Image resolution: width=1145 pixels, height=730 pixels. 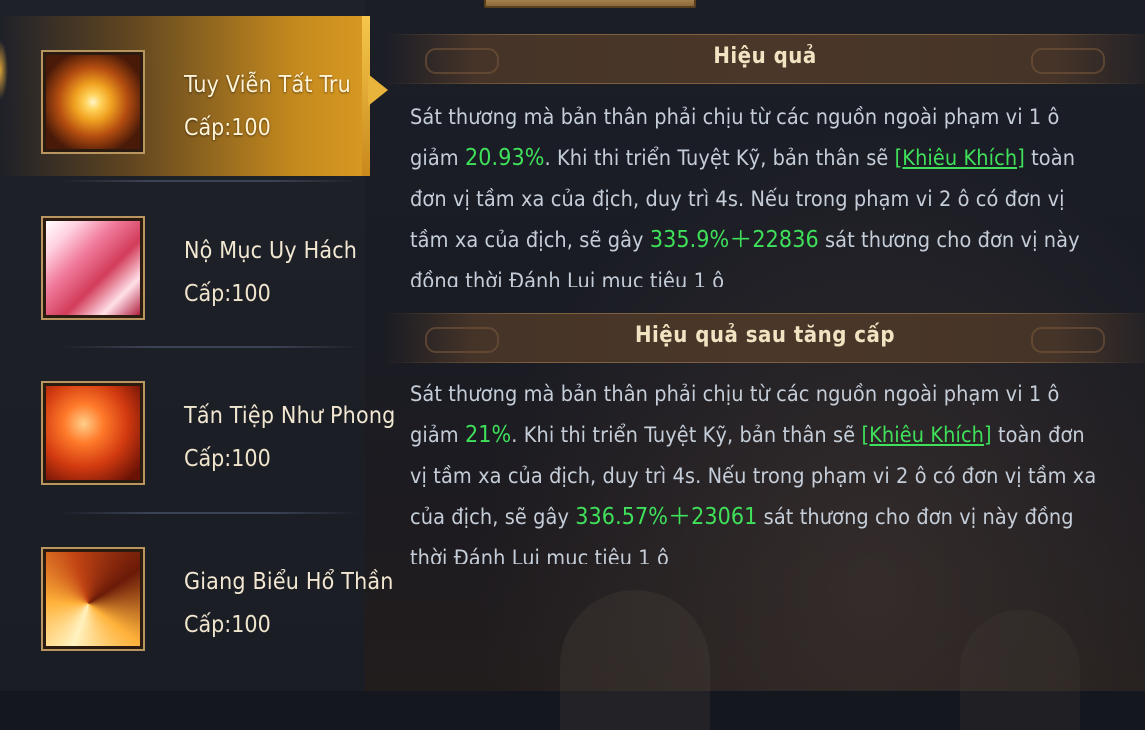 What do you see at coordinates (289, 582) in the screenshot?
I see `skill-name: Giang Biểu Hổ Thần` at bounding box center [289, 582].